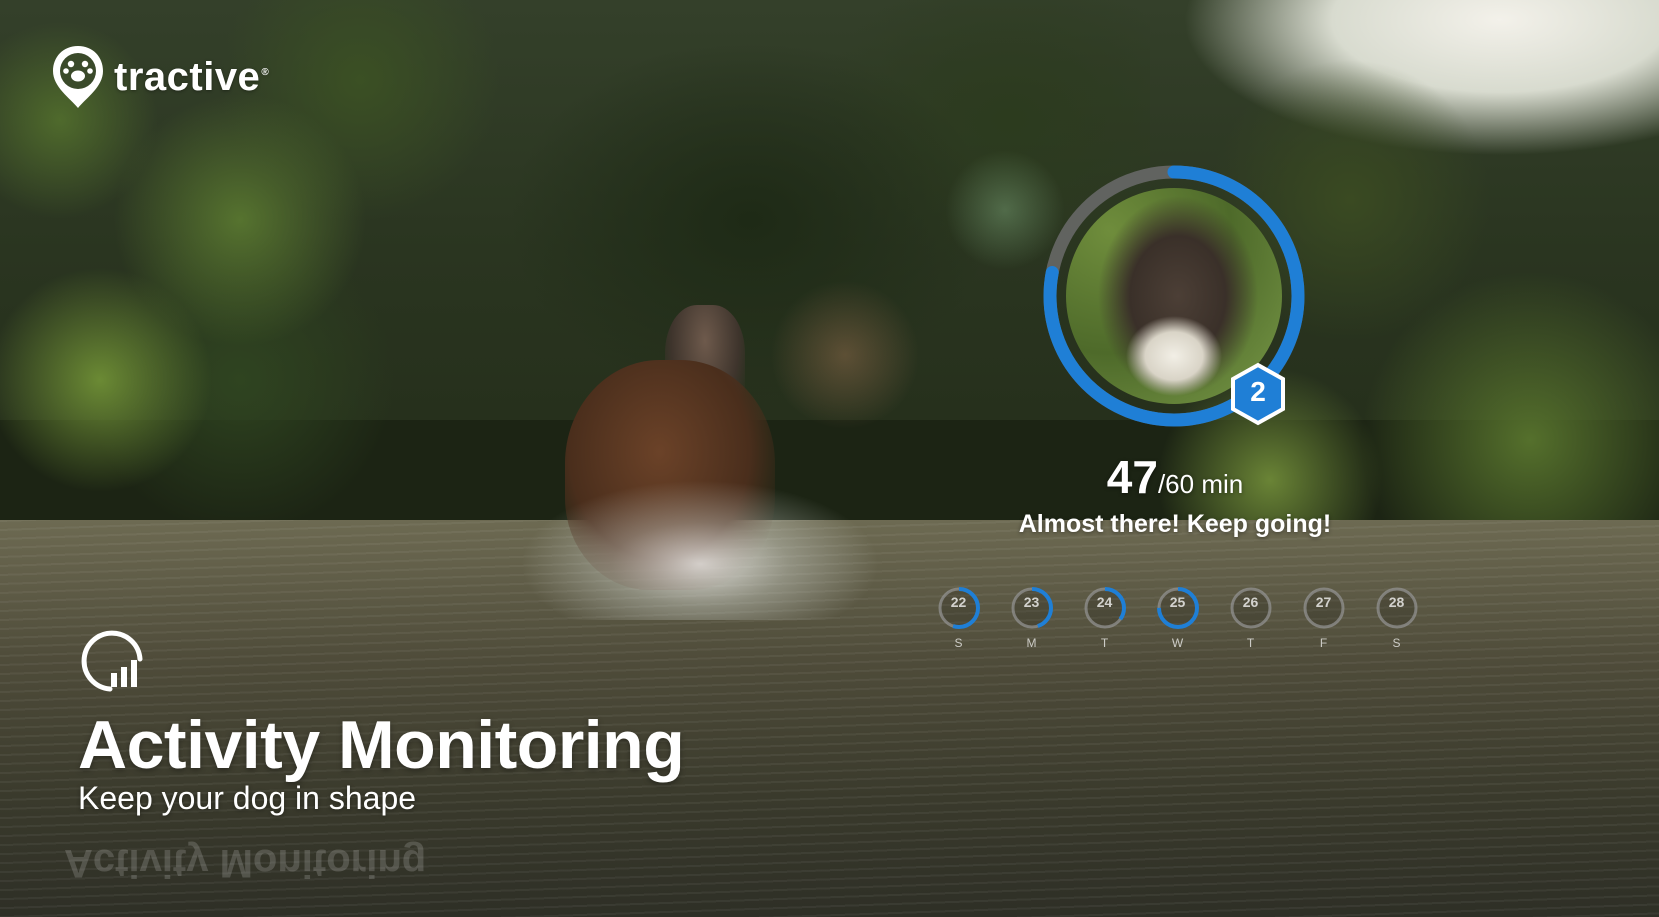 This screenshot has width=1659, height=917. What do you see at coordinates (112, 661) in the screenshot?
I see `activity-monitoring-icon` at bounding box center [112, 661].